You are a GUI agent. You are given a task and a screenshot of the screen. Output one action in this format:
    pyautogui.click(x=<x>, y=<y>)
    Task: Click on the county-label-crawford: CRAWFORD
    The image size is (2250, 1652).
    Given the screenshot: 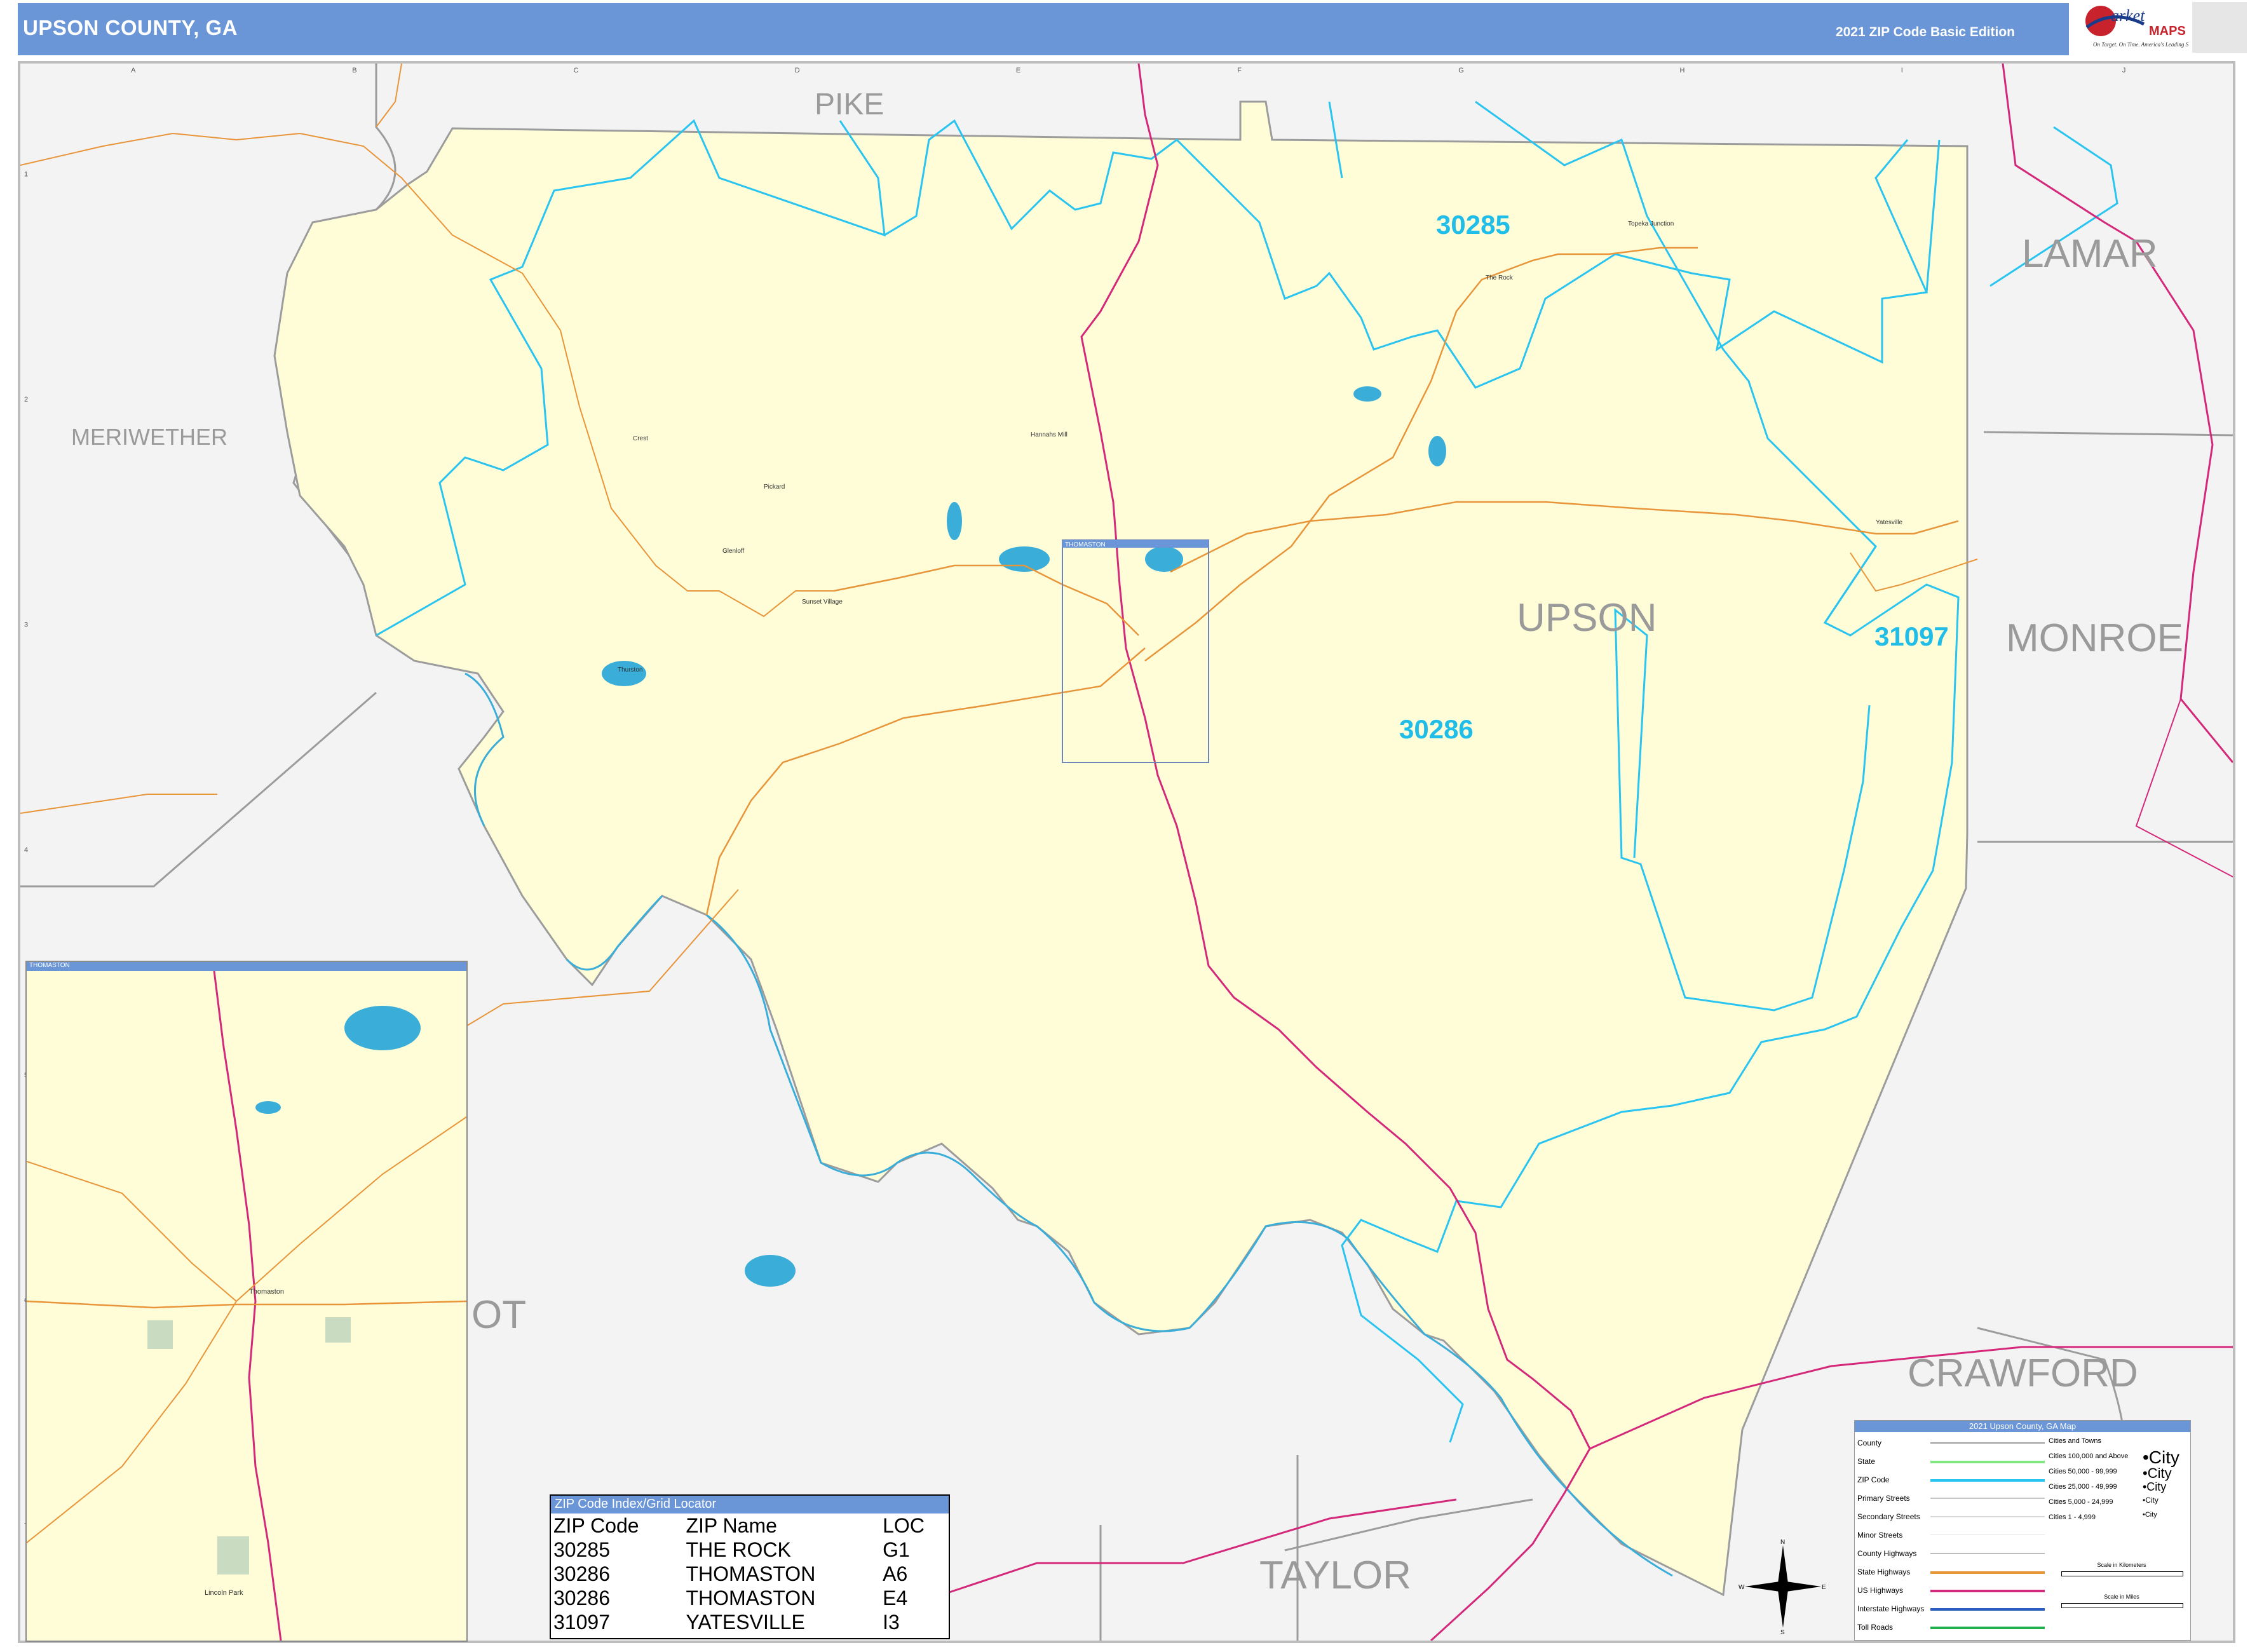 What is the action you would take?
    pyautogui.click(x=2023, y=1373)
    